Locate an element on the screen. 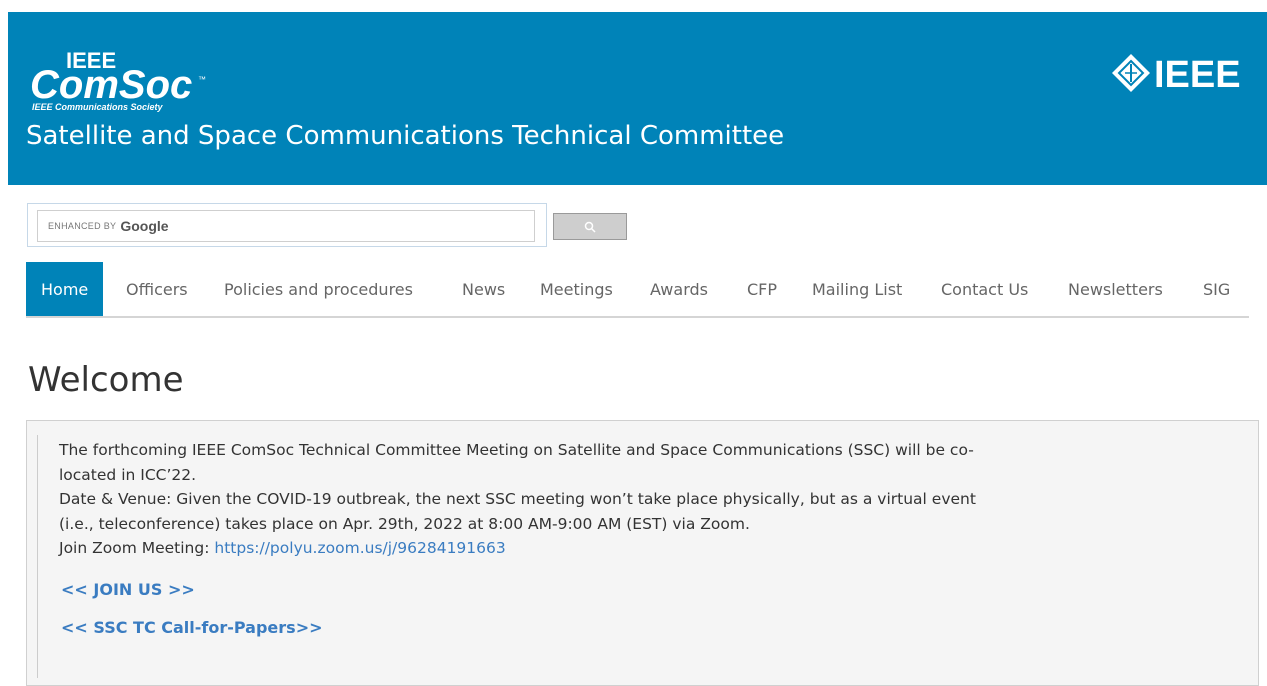  nav-officers: Officers is located at coordinates (157, 289).